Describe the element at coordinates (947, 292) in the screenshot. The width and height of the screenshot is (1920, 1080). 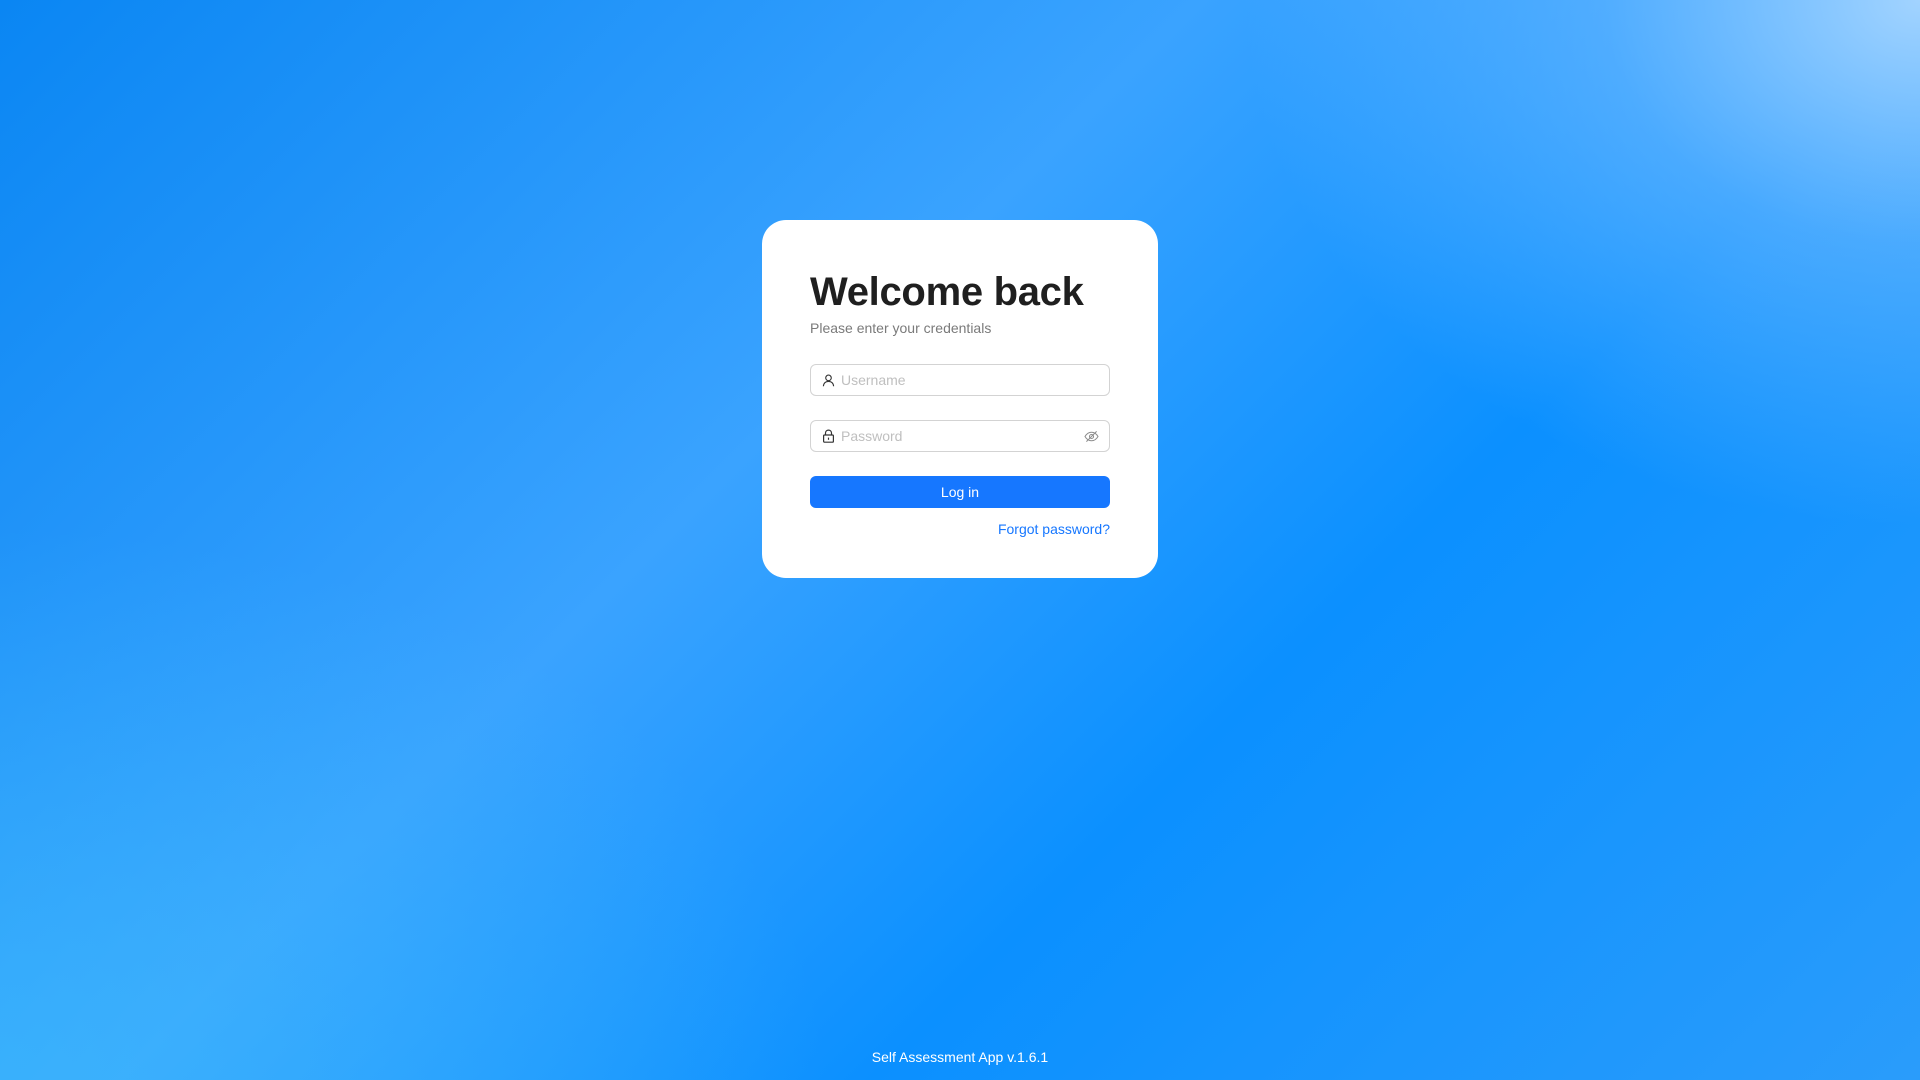
I see `page-title: Welcome back` at that location.